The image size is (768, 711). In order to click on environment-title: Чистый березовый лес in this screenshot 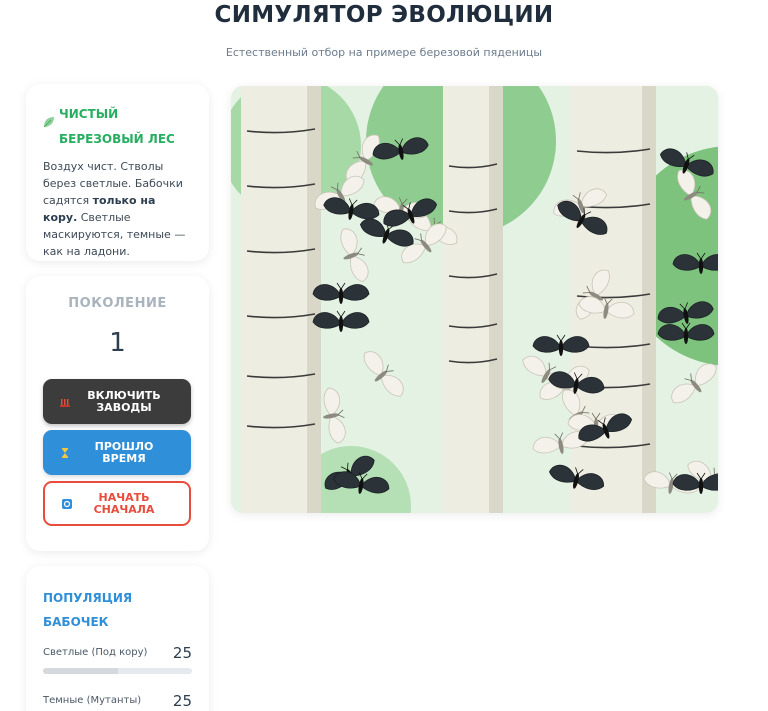, I will do `click(117, 127)`.